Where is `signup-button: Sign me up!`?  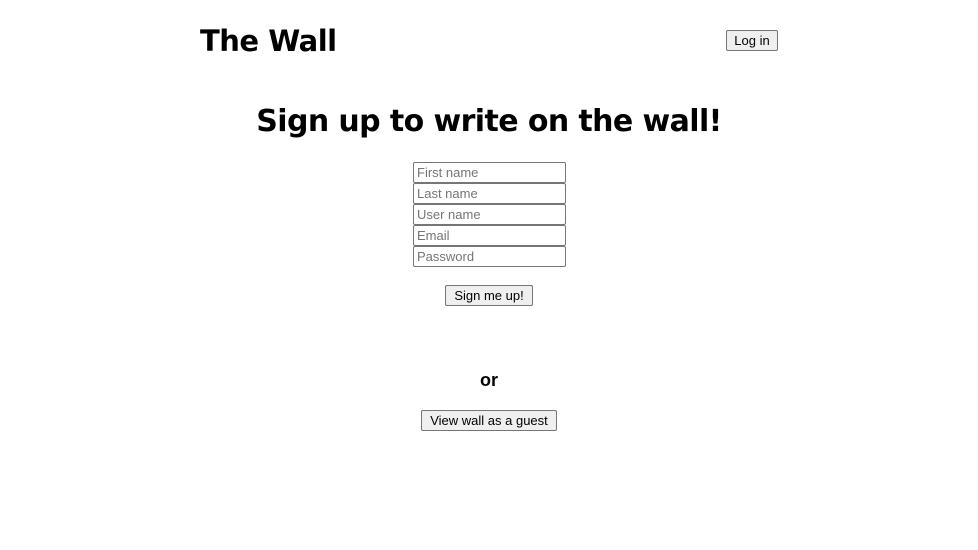 signup-button: Sign me up! is located at coordinates (489, 295).